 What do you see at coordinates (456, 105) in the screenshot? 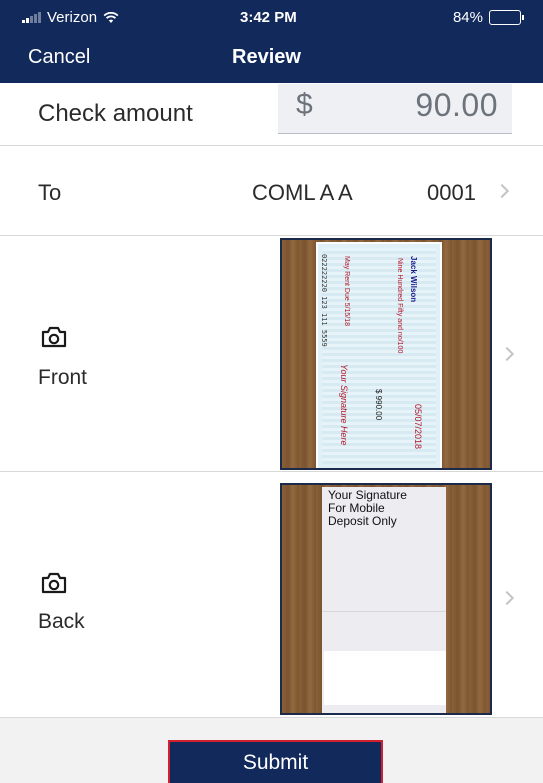
I see `check-amount-value: 90.00` at bounding box center [456, 105].